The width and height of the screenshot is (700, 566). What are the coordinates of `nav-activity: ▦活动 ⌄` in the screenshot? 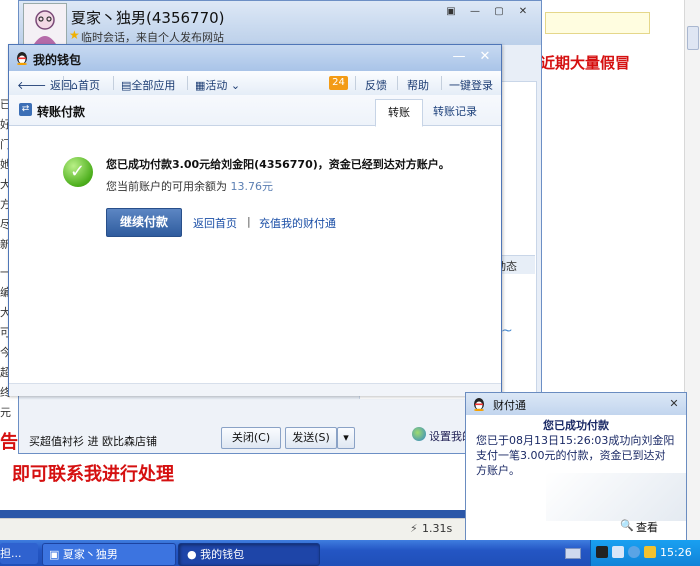 It's located at (217, 85).